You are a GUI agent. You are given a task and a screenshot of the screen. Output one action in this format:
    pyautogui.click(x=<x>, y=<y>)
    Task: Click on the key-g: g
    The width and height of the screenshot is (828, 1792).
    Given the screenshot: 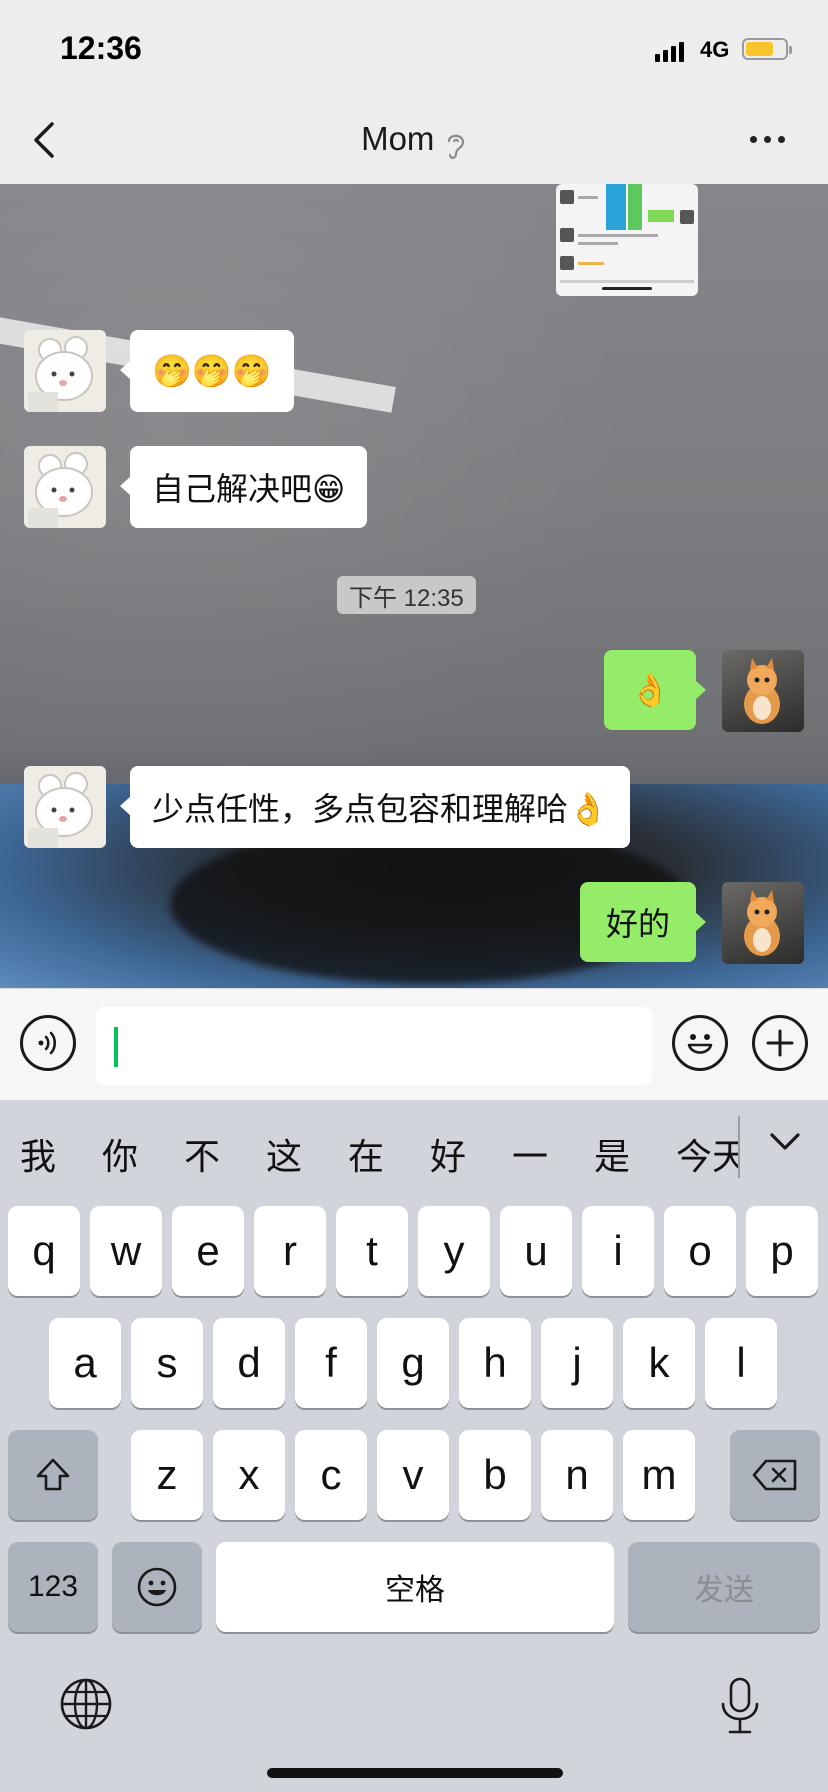 What is the action you would take?
    pyautogui.click(x=413, y=1363)
    